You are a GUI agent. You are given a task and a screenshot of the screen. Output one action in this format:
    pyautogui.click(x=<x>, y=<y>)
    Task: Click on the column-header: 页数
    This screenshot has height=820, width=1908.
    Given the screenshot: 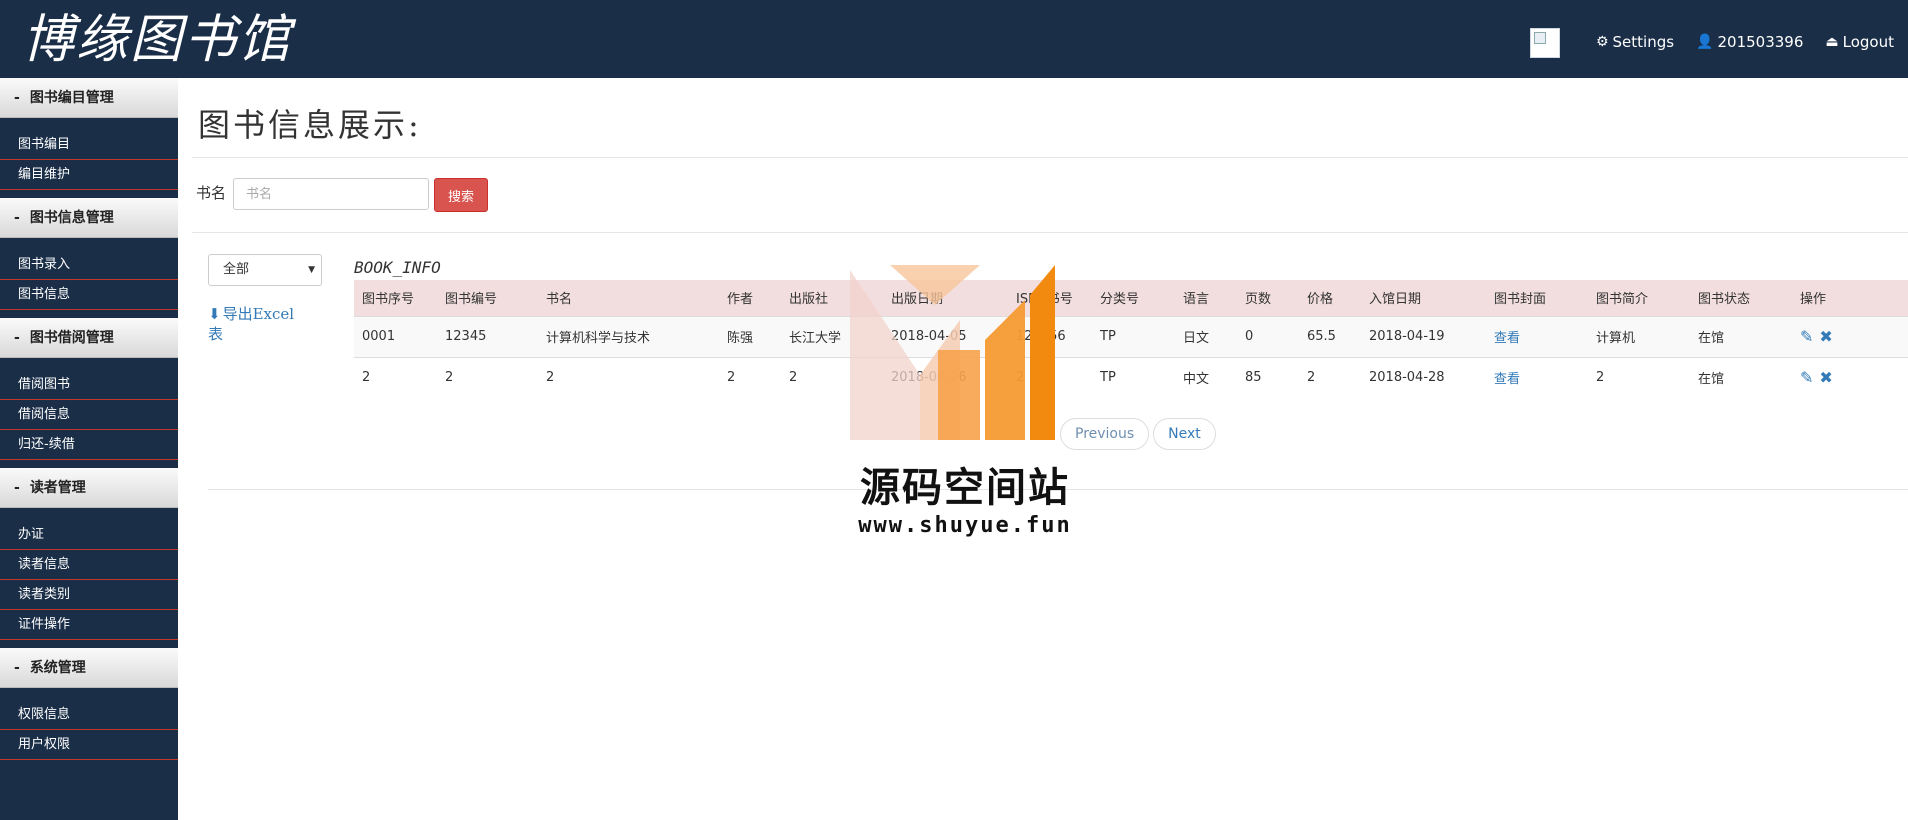 What is the action you would take?
    pyautogui.click(x=1268, y=298)
    